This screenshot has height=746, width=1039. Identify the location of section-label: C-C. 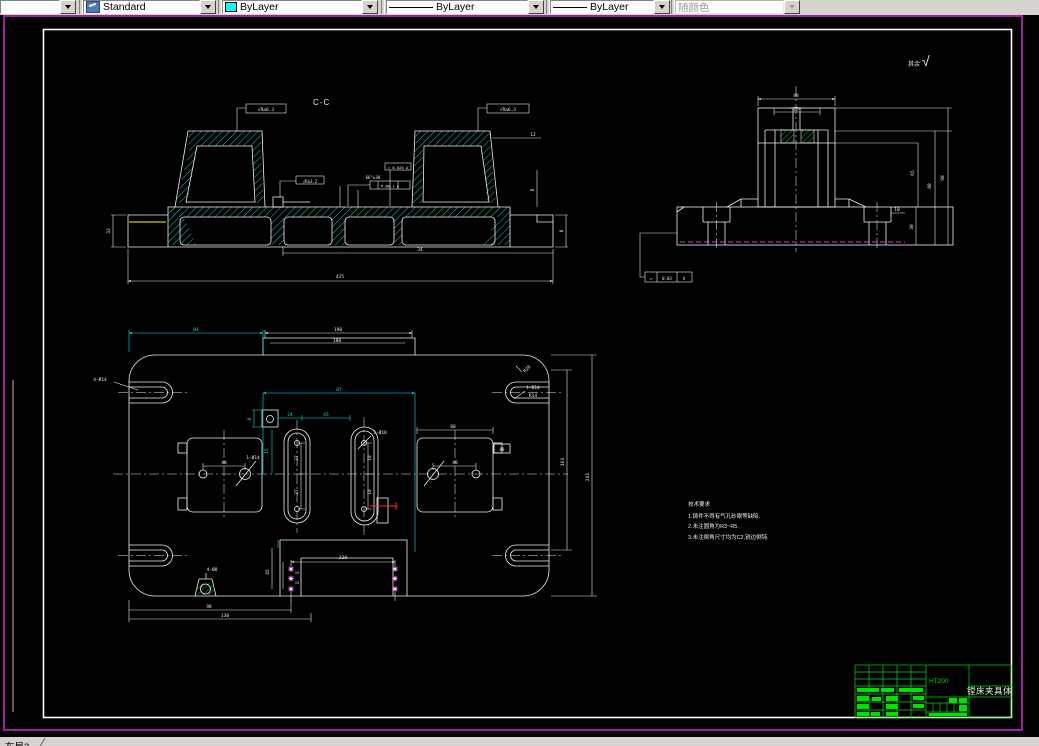
(322, 102).